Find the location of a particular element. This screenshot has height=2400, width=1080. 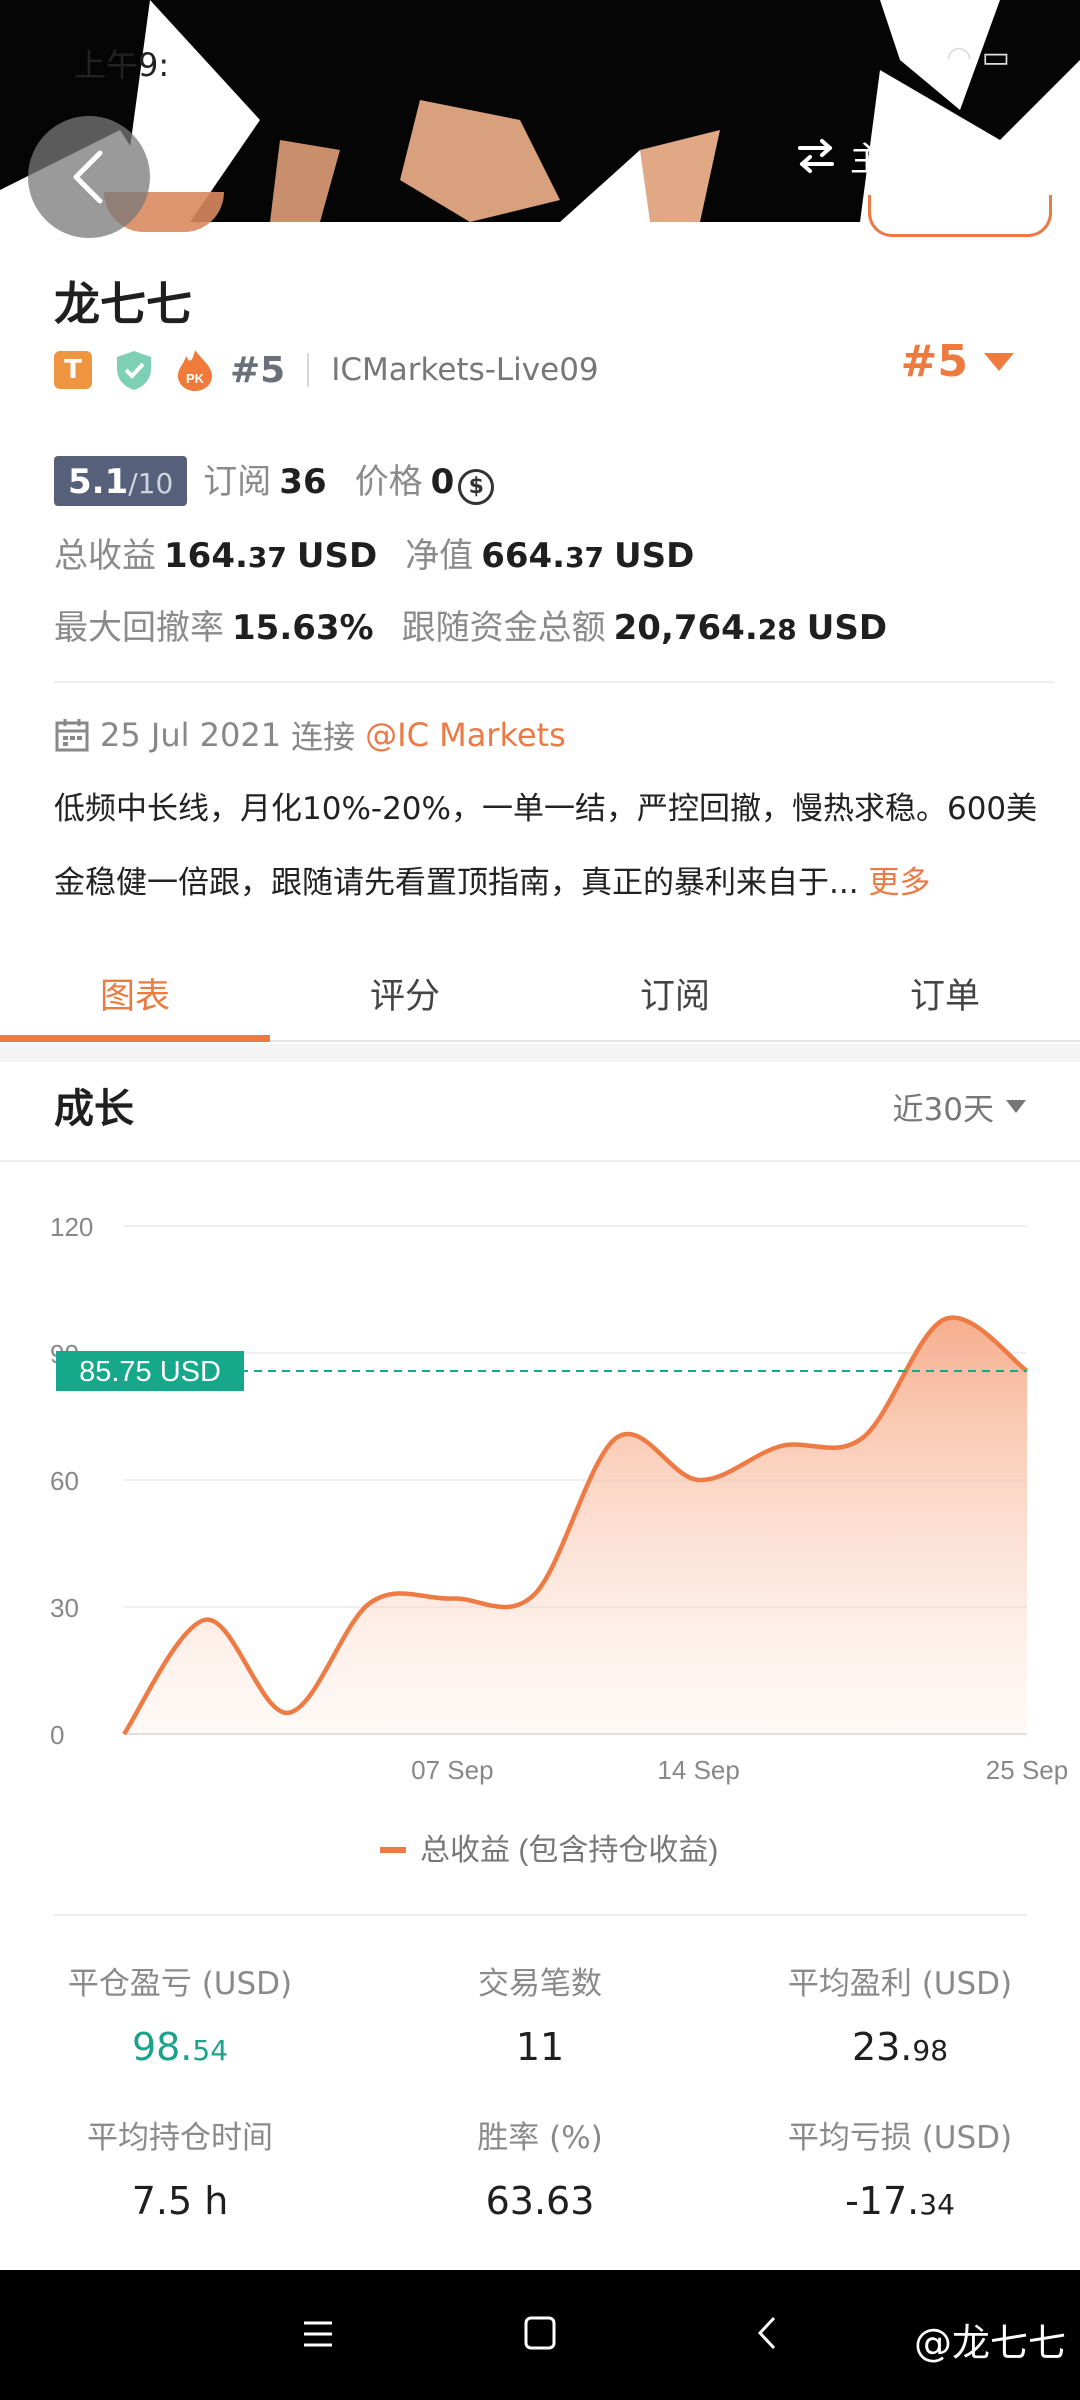

area-layer is located at coordinates (575, 1525).